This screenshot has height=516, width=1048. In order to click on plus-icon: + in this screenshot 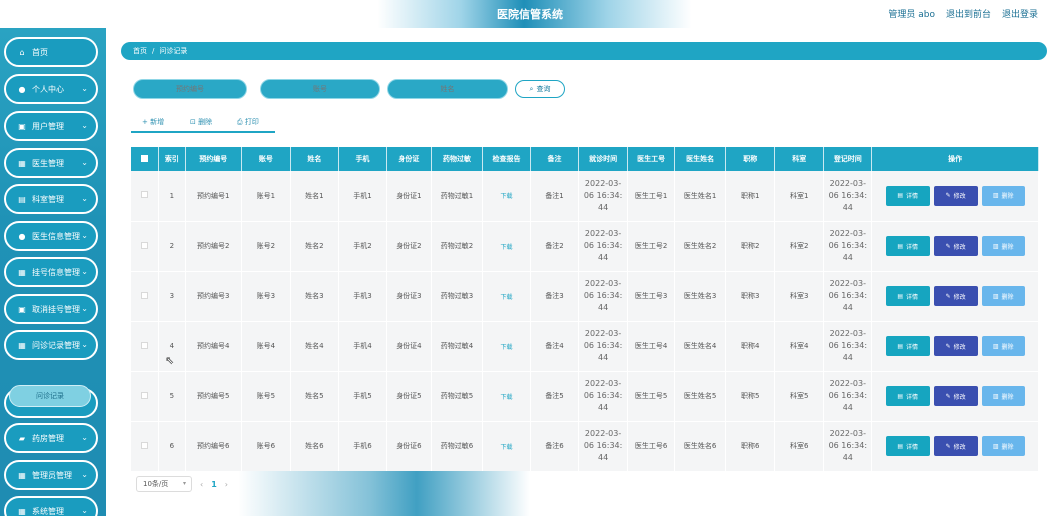, I will do `click(145, 122)`.